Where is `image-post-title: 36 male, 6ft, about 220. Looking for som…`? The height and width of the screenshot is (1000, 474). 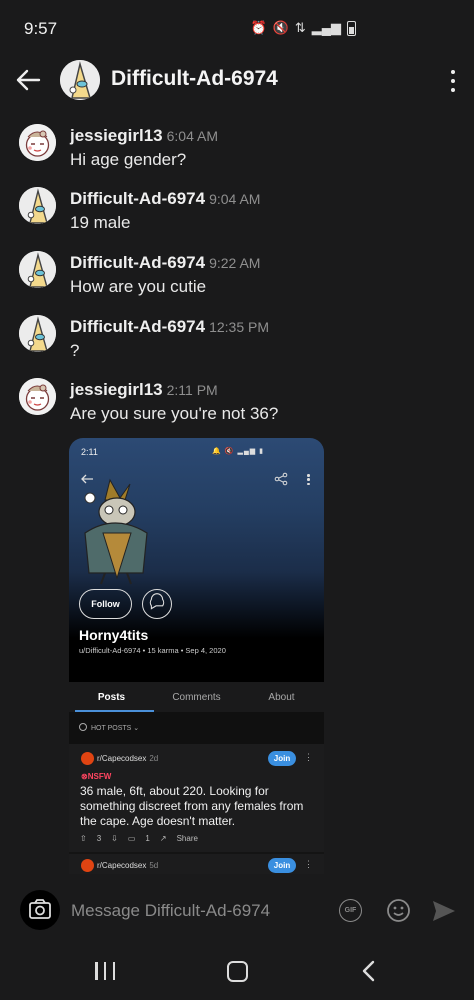 image-post-title: 36 male, 6ft, about 220. Looking for som… is located at coordinates (192, 806).